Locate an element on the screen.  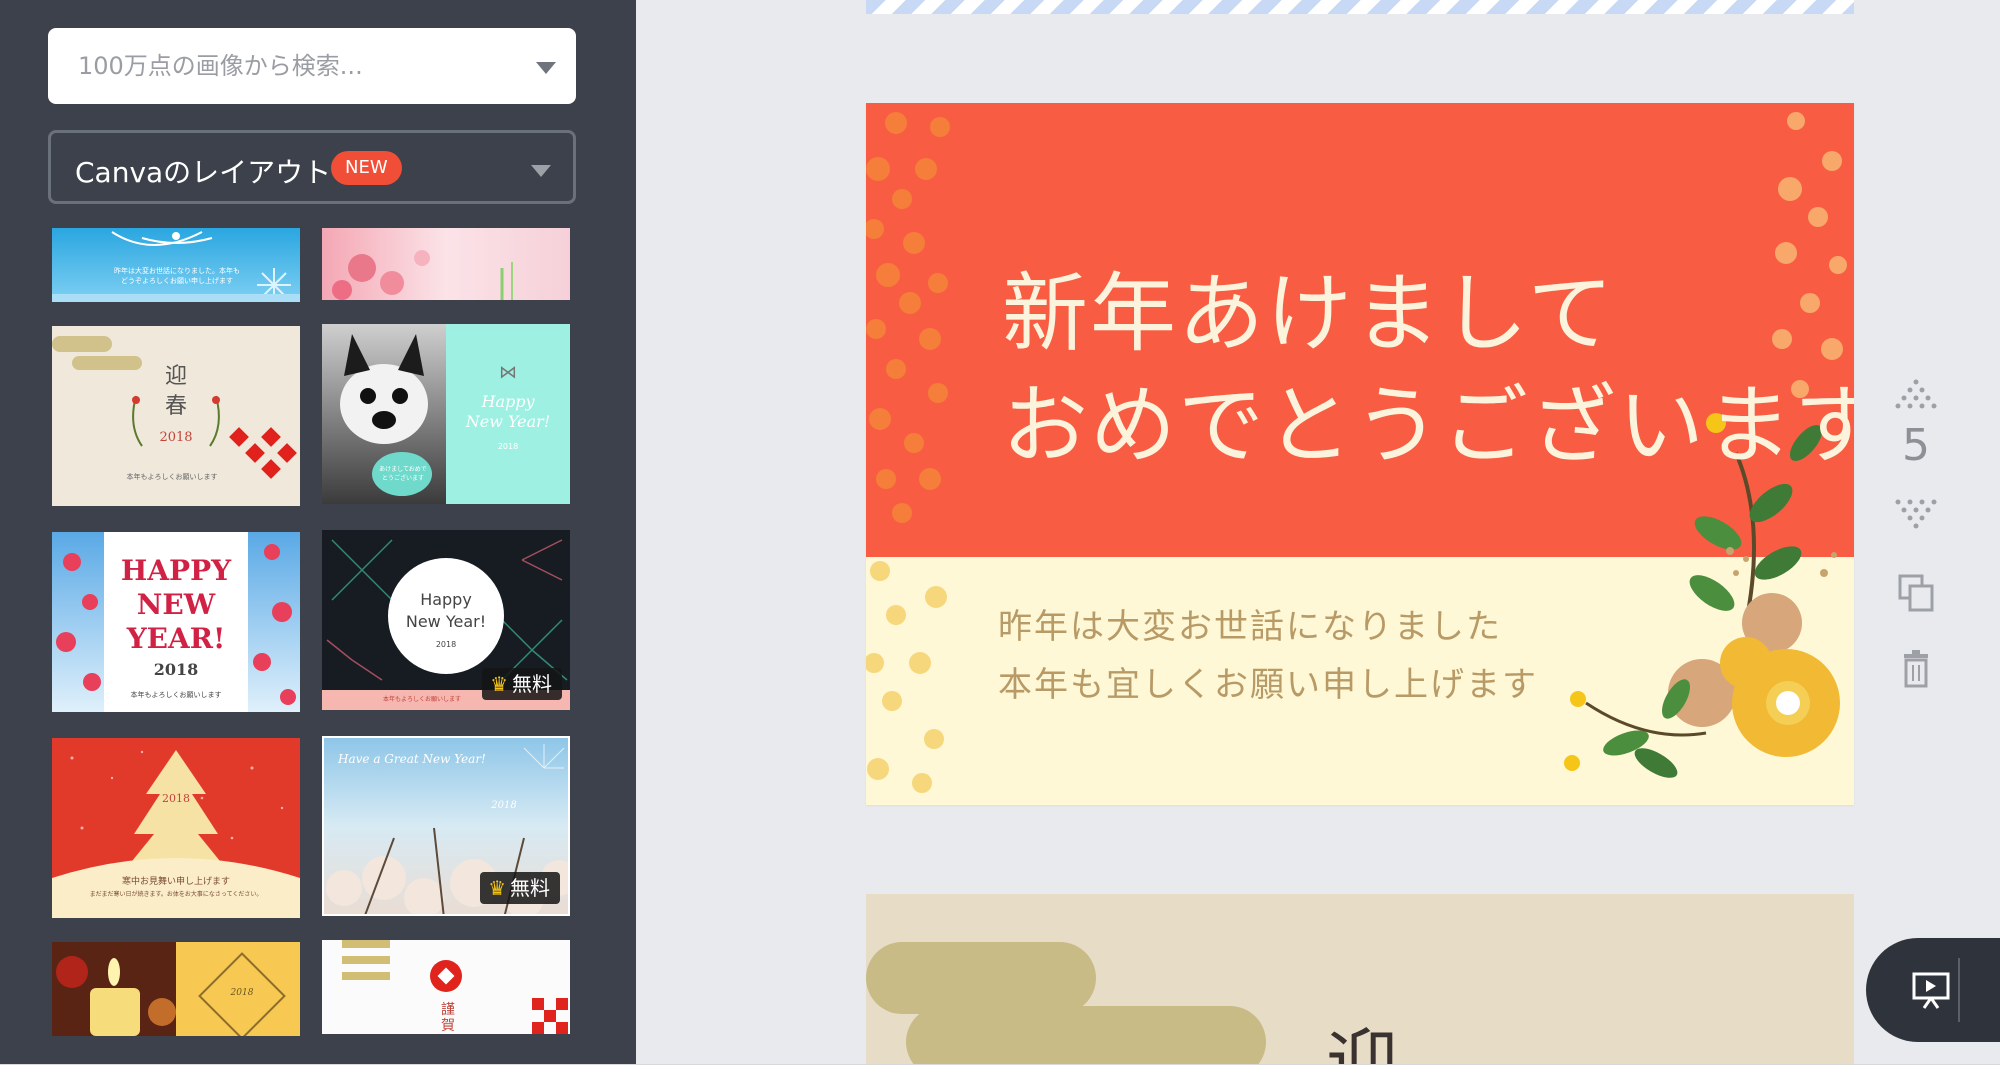
bottom-bar is located at coordinates (1000, 1074).